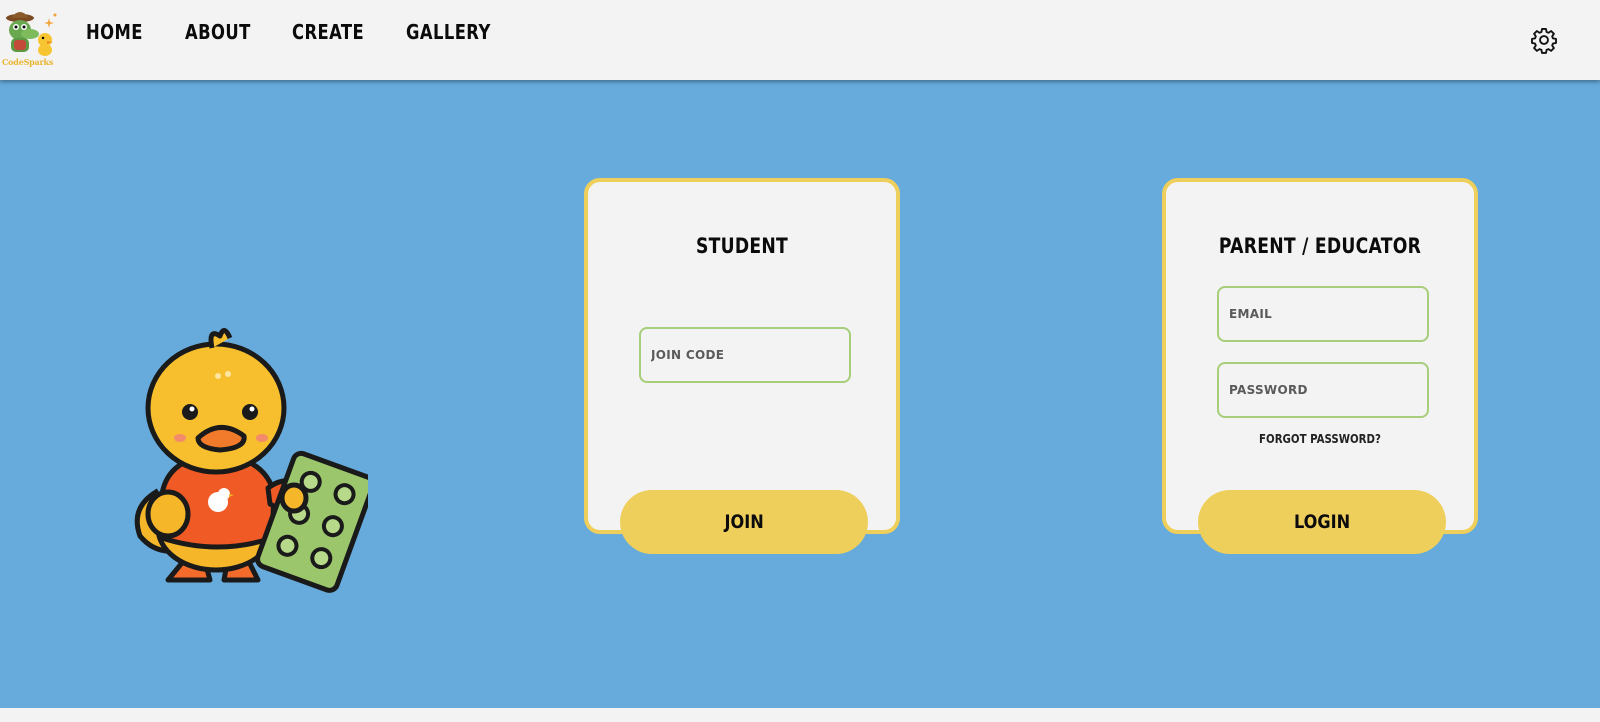  I want to click on password-input, so click(1323, 390).